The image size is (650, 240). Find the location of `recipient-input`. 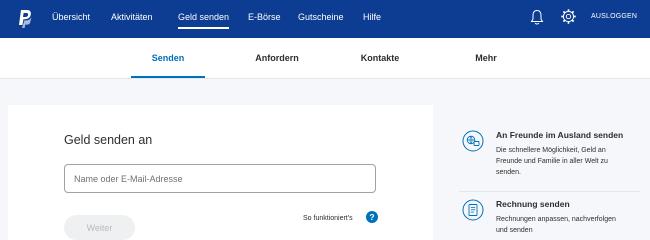

recipient-input is located at coordinates (220, 178).